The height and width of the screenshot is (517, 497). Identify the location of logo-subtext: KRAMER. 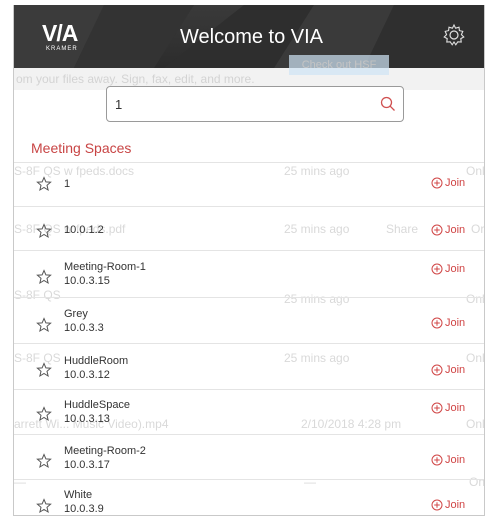
(62, 49).